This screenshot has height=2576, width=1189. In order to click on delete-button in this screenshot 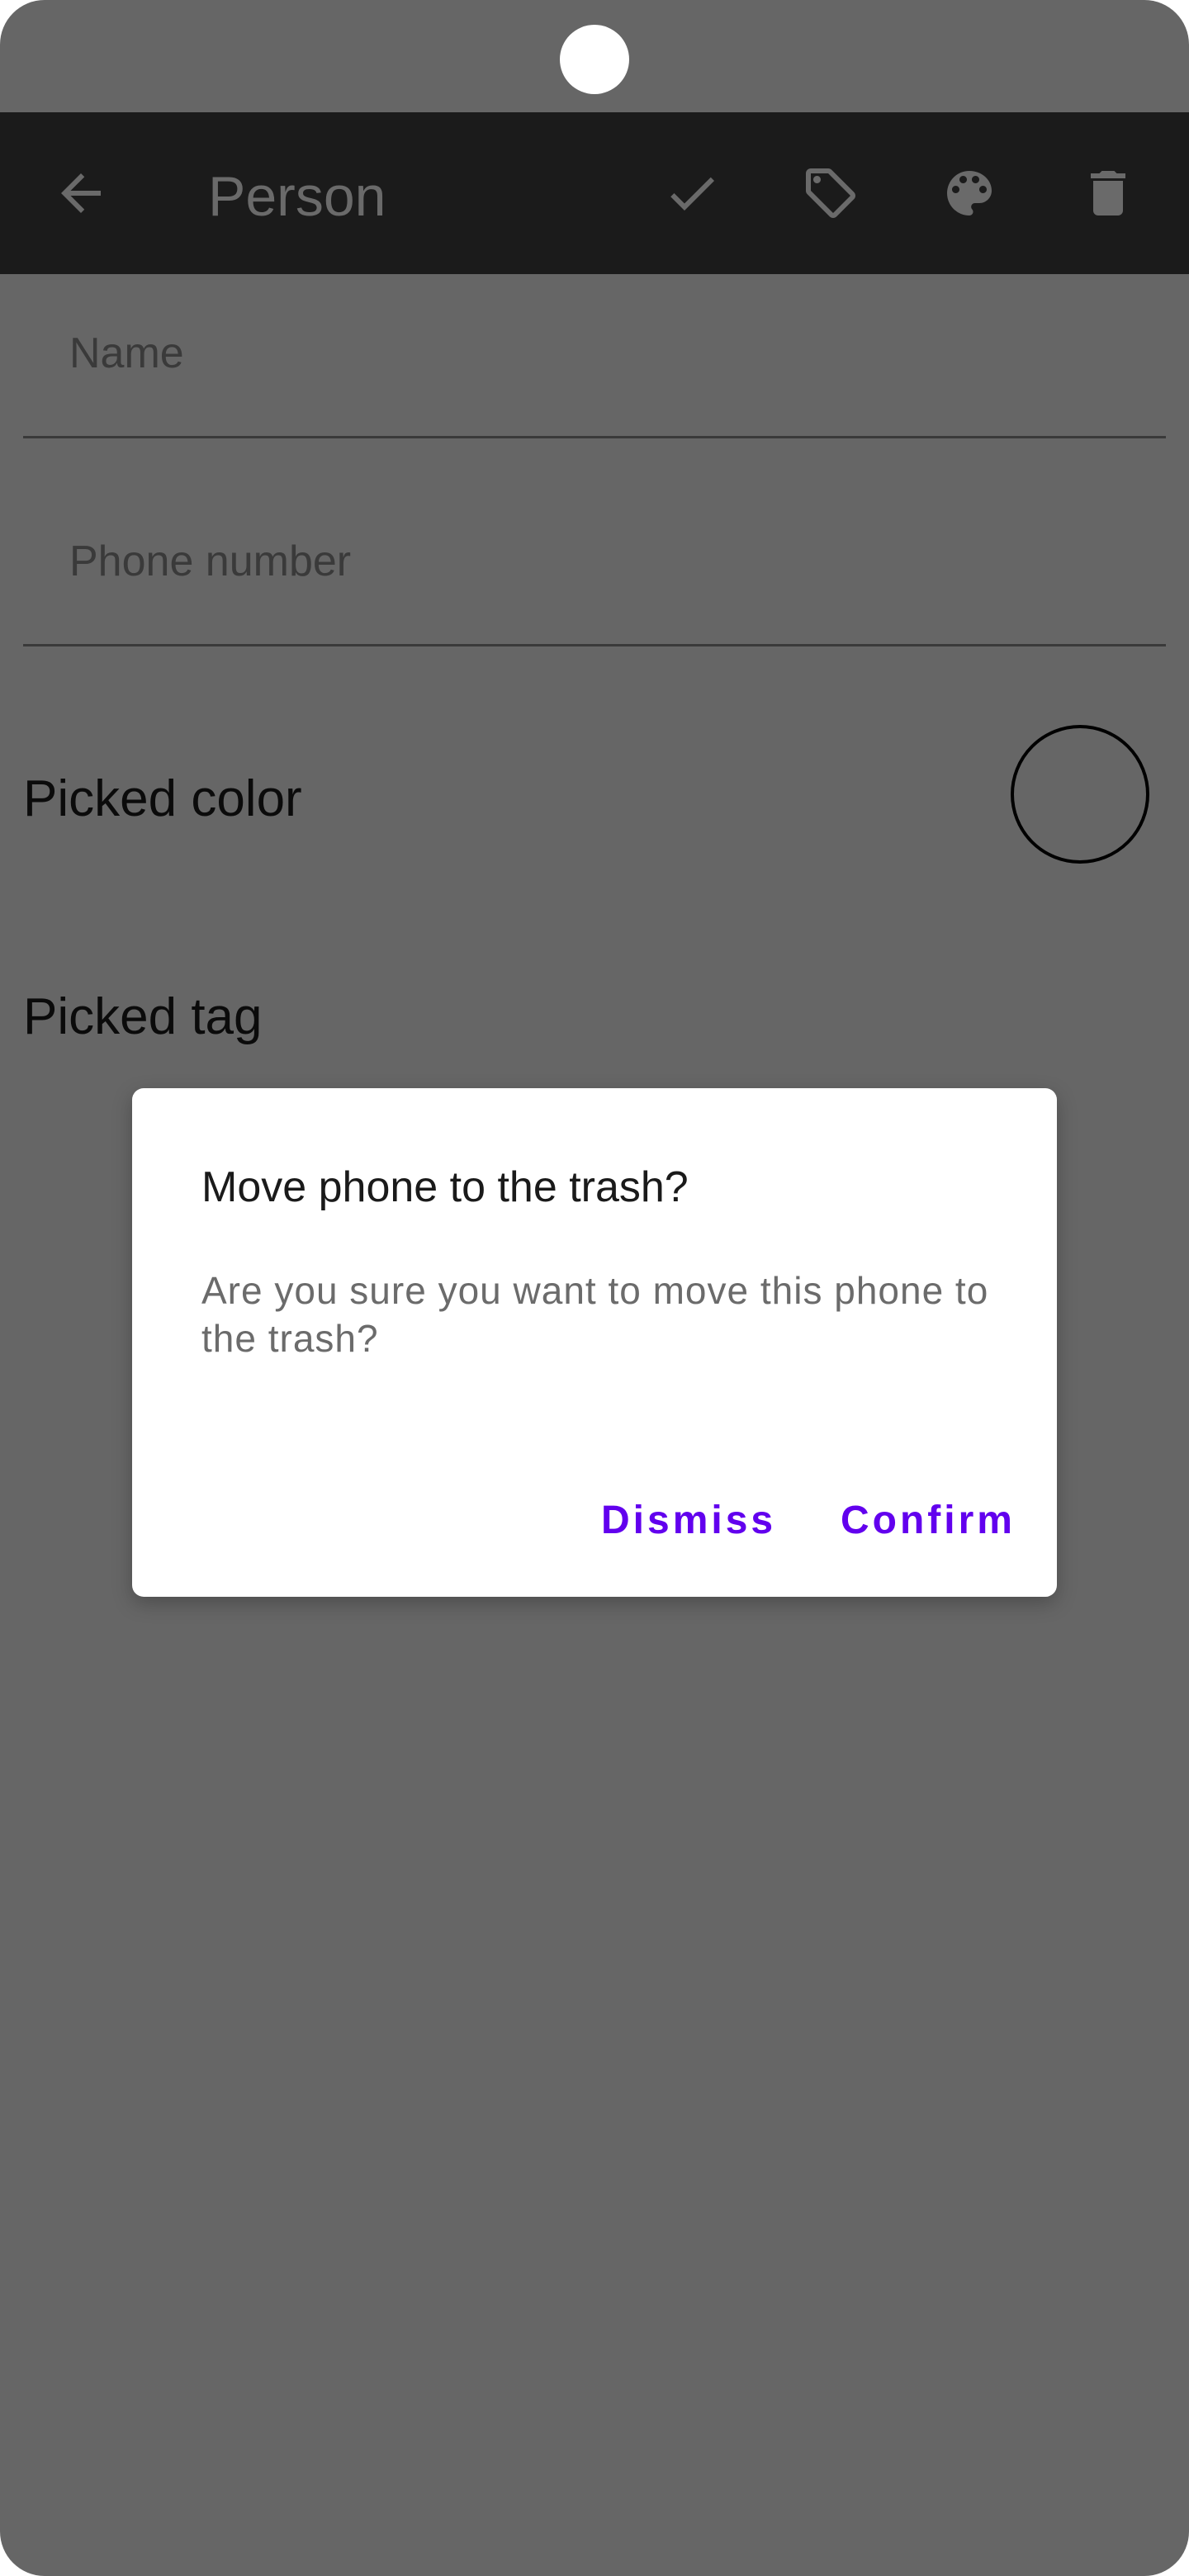, I will do `click(1108, 193)`.